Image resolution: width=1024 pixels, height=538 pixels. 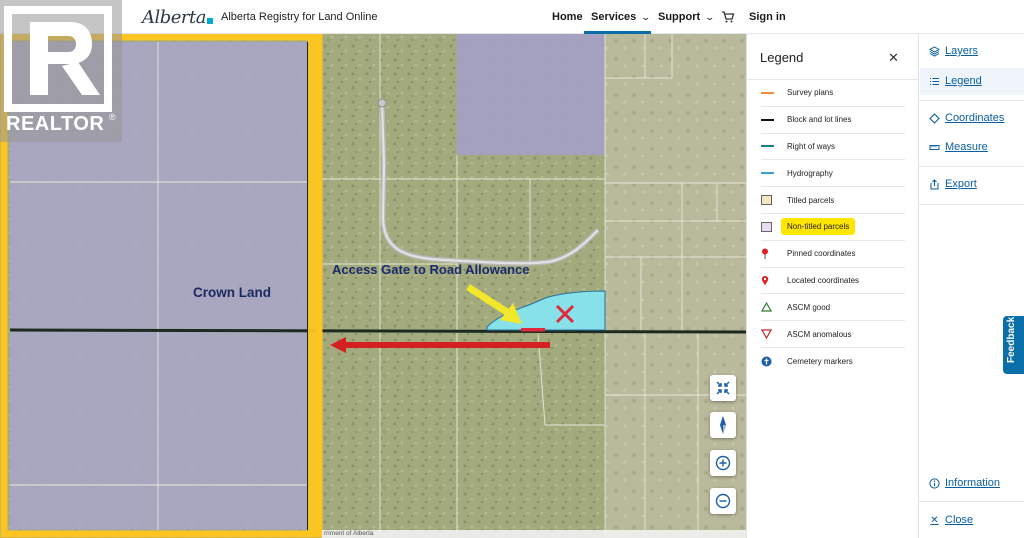 I want to click on nav-services-label: Services, so click(x=614, y=17).